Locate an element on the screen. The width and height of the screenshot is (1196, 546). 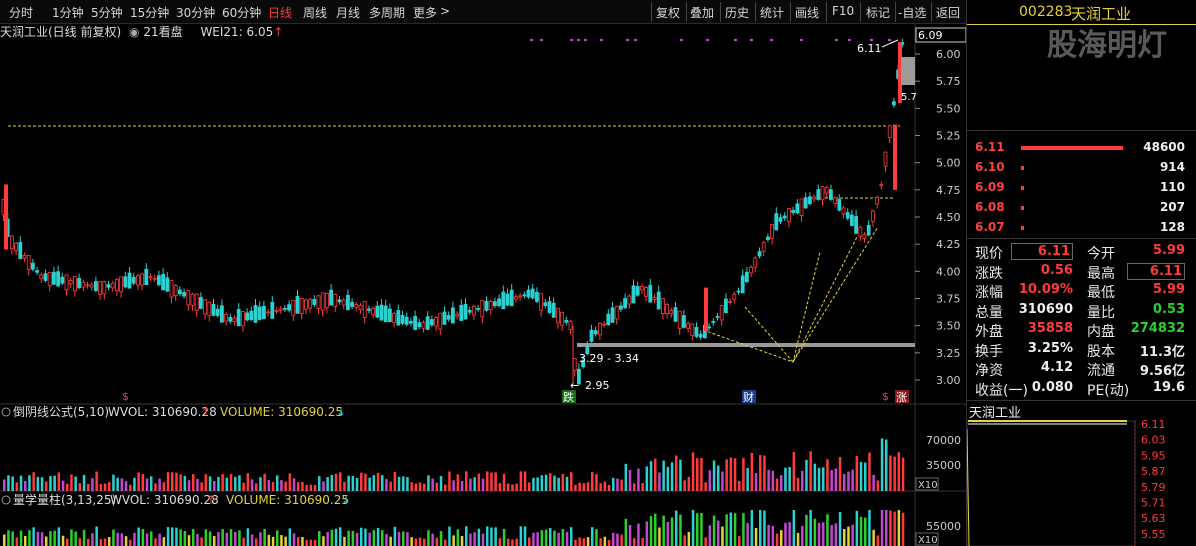
watermark: 股海明灯 is located at coordinates (1107, 45).